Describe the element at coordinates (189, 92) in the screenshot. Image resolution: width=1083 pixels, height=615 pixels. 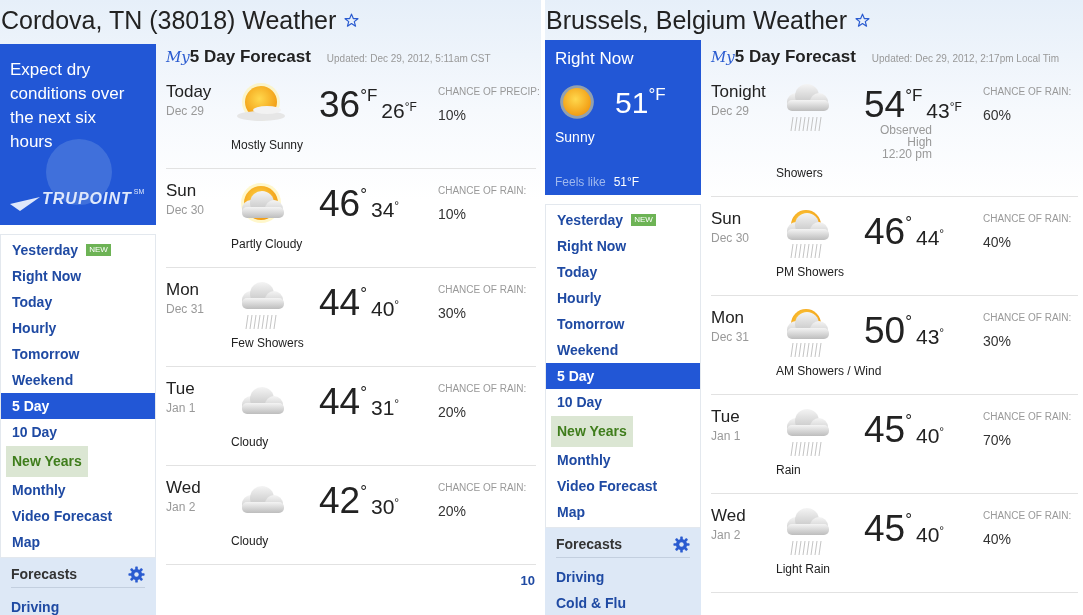
I see `day-name: Today` at that location.